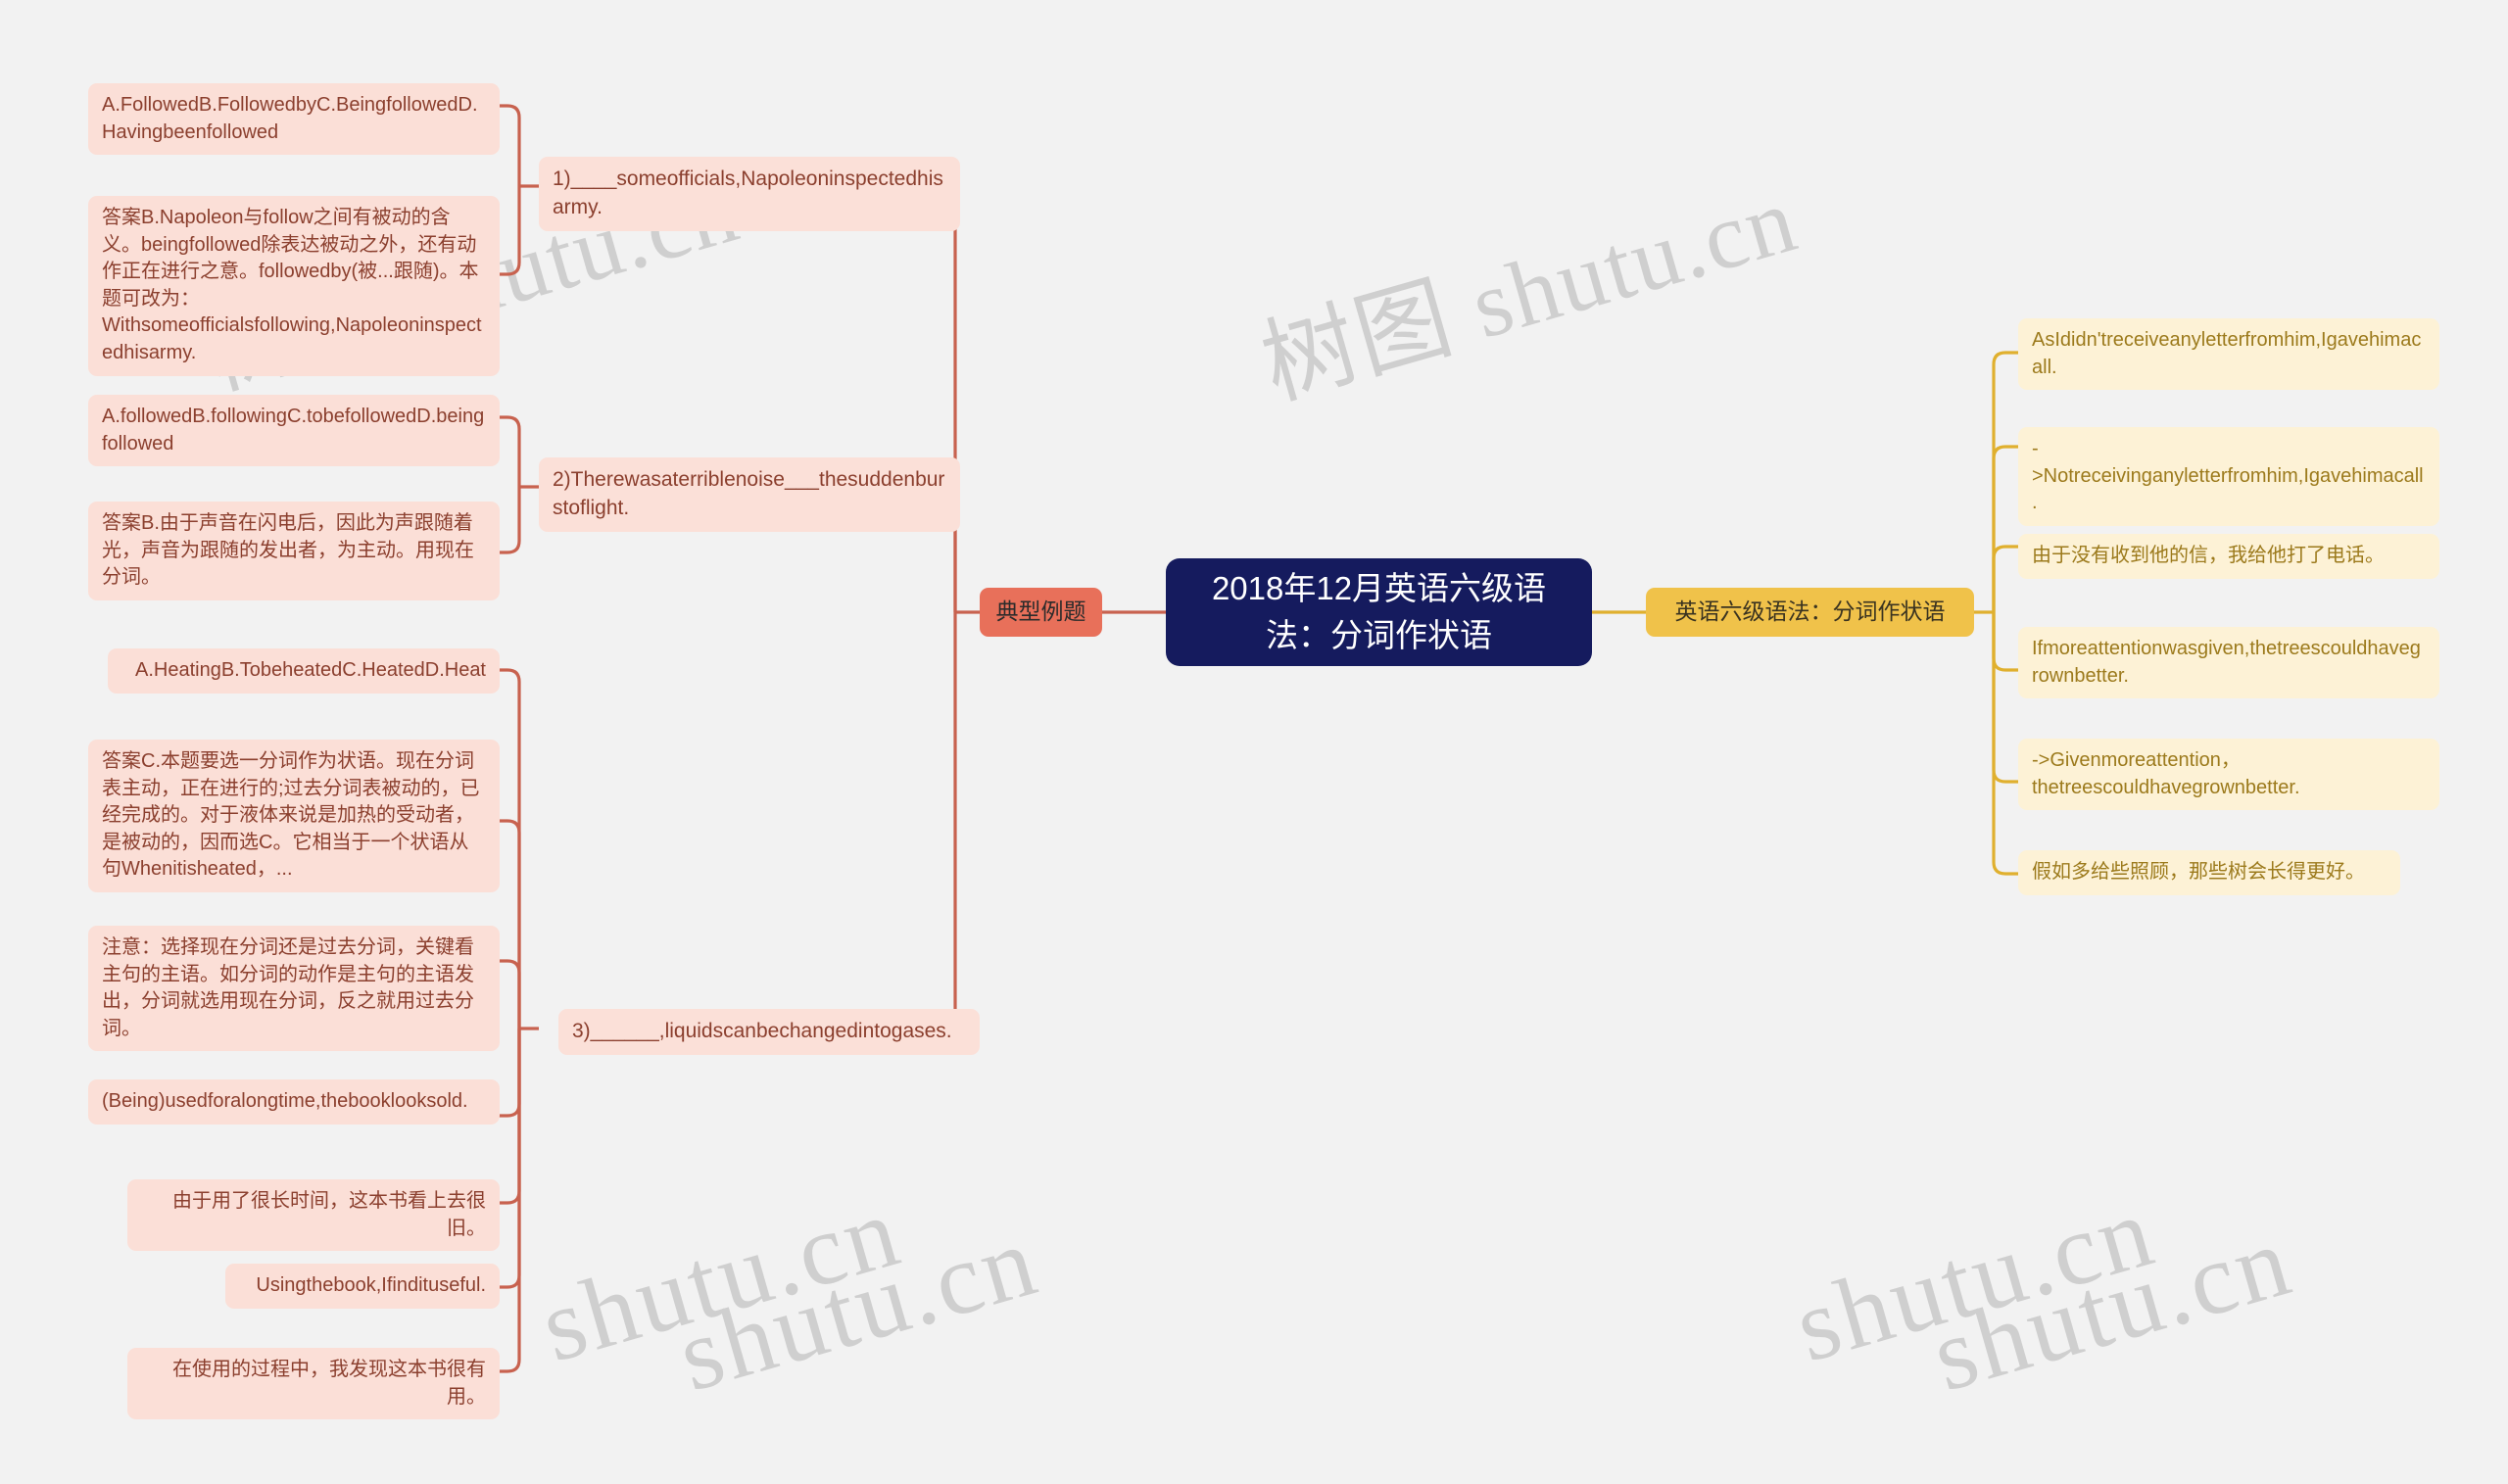 Image resolution: width=2508 pixels, height=1484 pixels. Describe the element at coordinates (362, 1286) in the screenshot. I see `example-using-the-book: Usingthebook,Ifindituseful.` at that location.